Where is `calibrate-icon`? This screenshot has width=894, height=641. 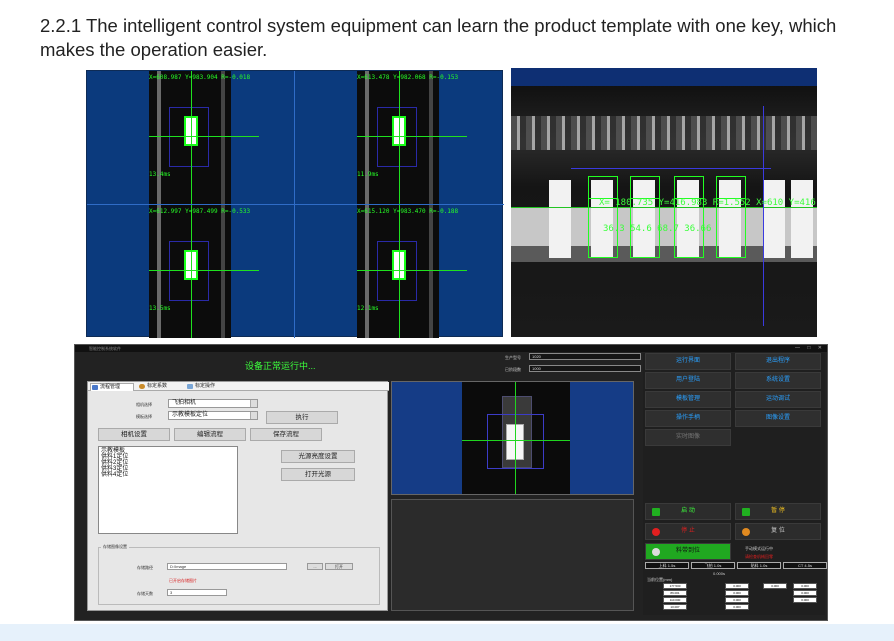
calibrate-icon is located at coordinates (190, 386).